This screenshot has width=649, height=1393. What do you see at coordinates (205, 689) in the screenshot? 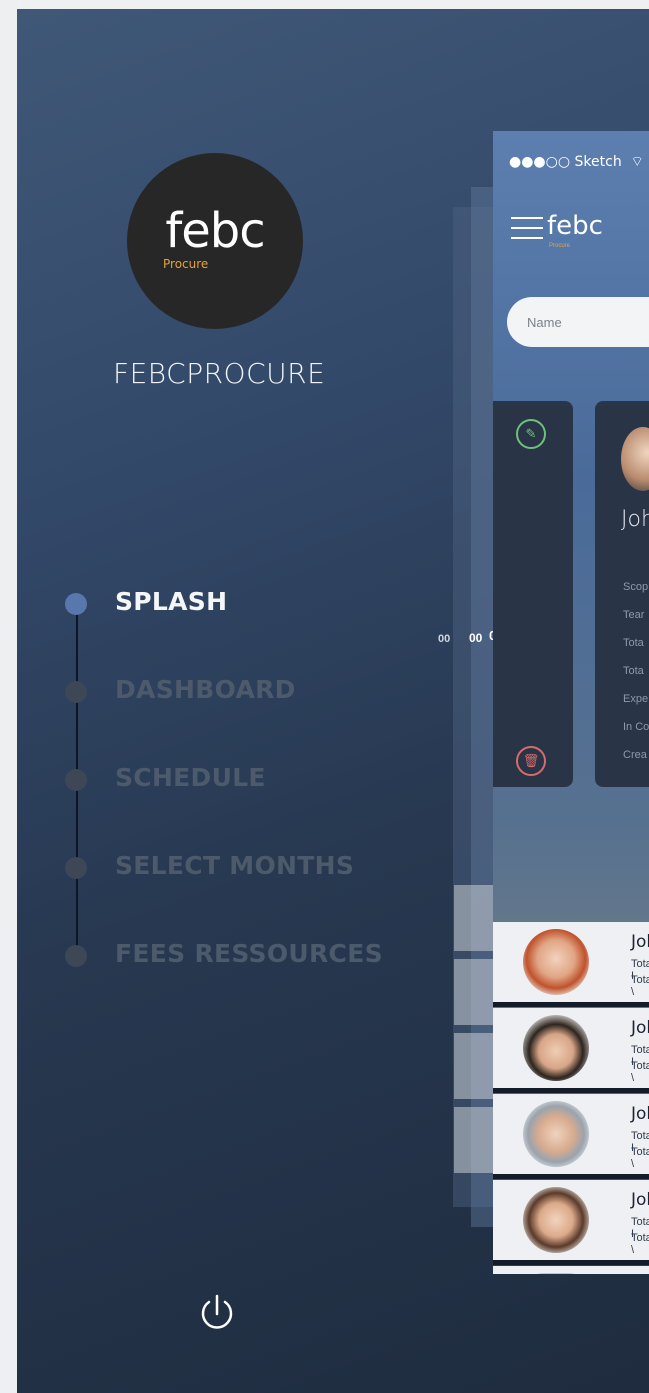
I see `nav-label: DASHBOARD` at bounding box center [205, 689].